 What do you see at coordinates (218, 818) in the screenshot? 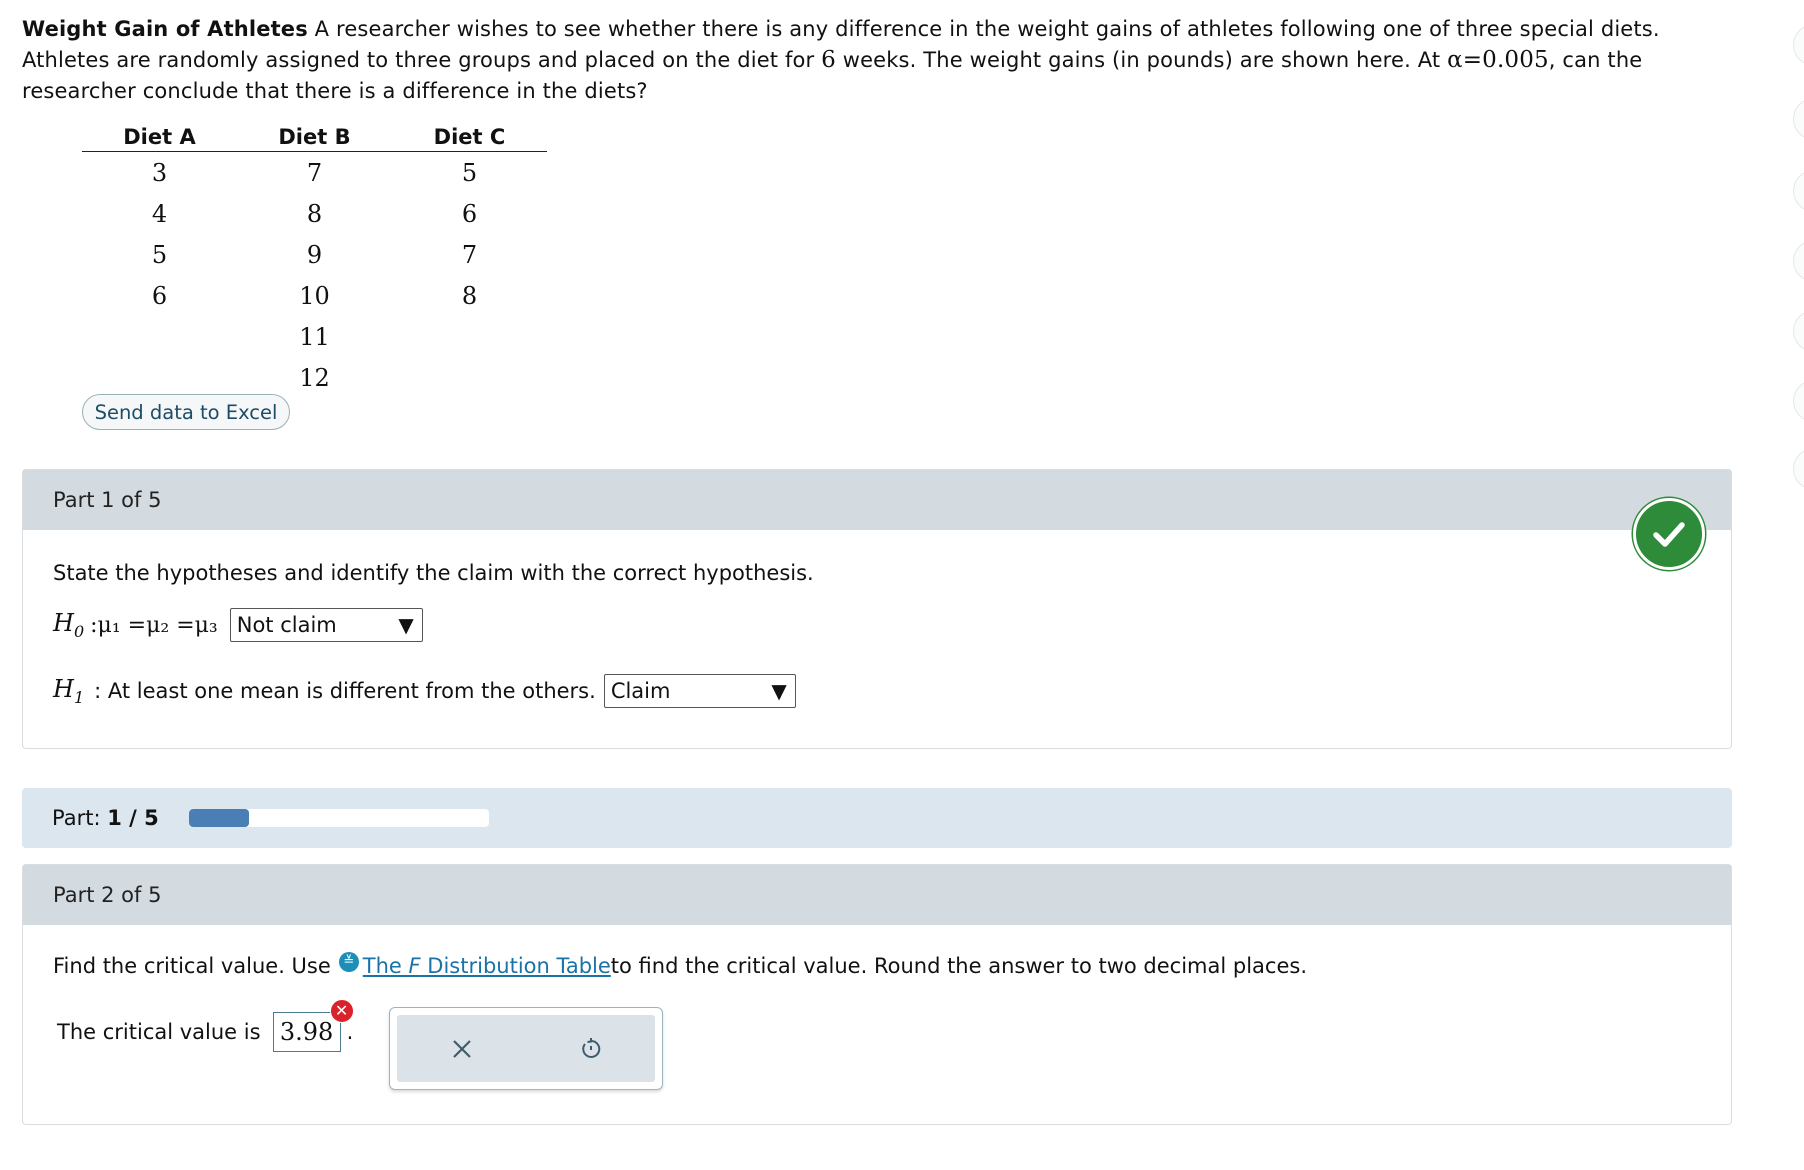
I see `progress-bar-fill` at bounding box center [218, 818].